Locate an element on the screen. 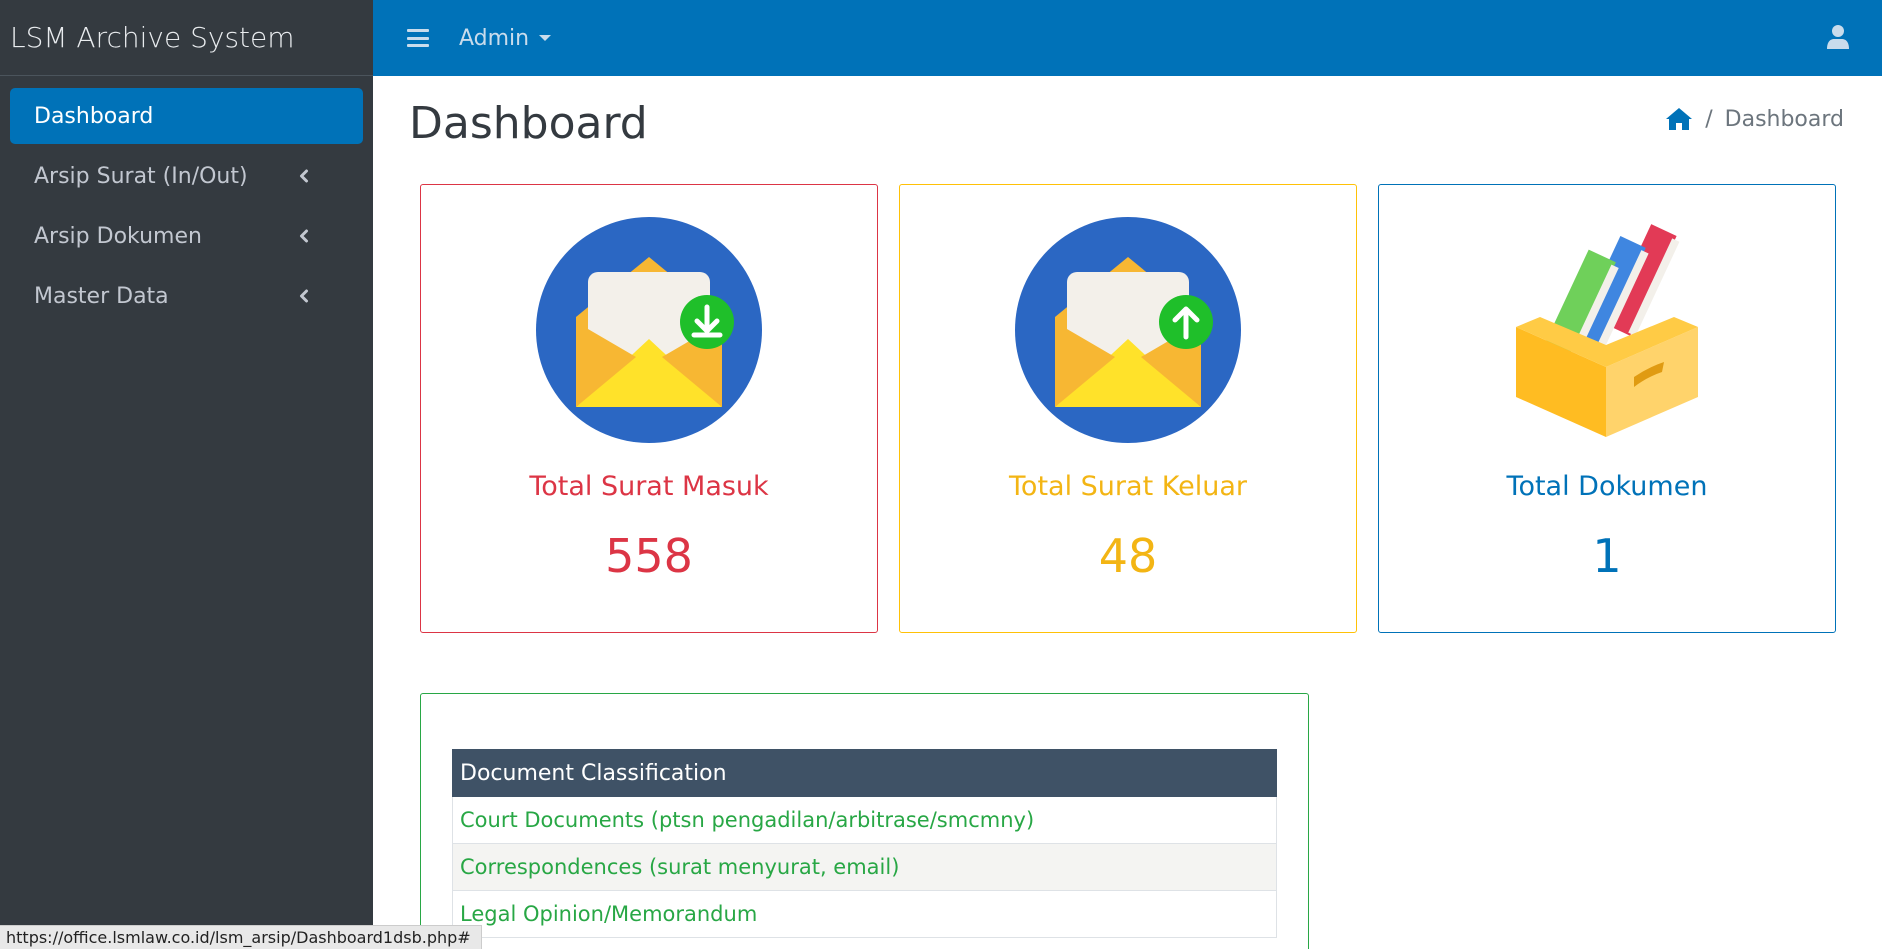 The width and height of the screenshot is (1882, 949). stat-label: Total Surat Keluar is located at coordinates (1128, 486).